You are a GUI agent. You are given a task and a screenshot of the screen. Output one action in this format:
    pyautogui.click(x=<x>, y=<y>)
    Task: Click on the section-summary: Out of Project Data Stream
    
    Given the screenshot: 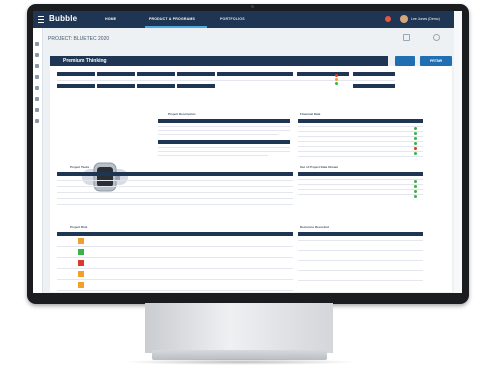 What is the action you would take?
    pyautogui.click(x=319, y=167)
    